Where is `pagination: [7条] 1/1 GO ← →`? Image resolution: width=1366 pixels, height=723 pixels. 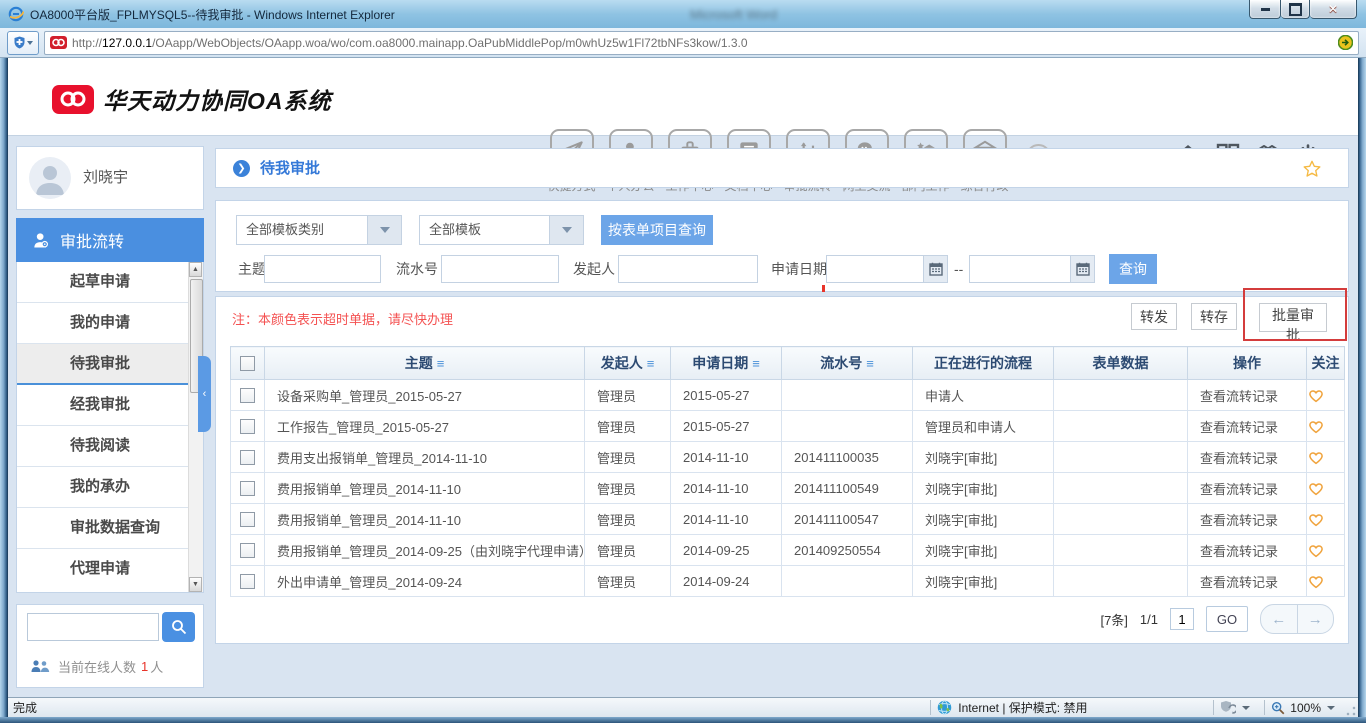
pagination: [7条] 1/1 GO ← → is located at coordinates (1217, 619).